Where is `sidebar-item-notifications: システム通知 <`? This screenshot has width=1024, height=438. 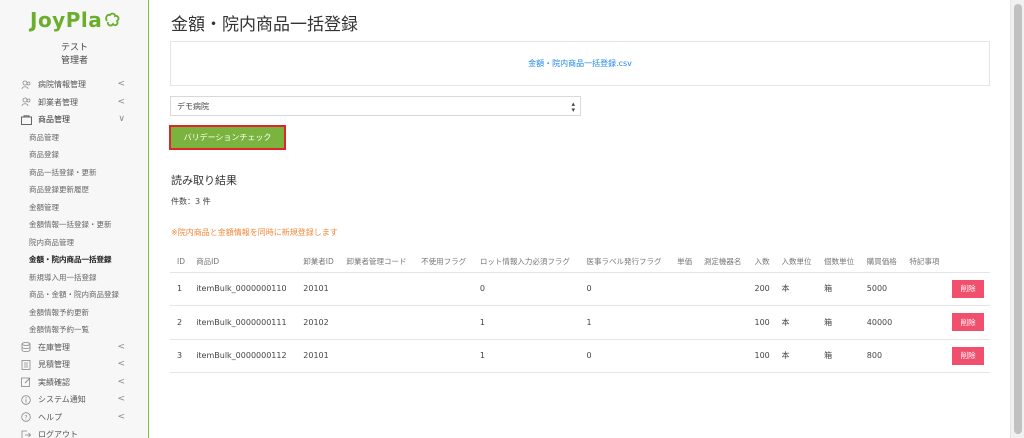
sidebar-item-notifications: システム通知 < is located at coordinates (74, 400).